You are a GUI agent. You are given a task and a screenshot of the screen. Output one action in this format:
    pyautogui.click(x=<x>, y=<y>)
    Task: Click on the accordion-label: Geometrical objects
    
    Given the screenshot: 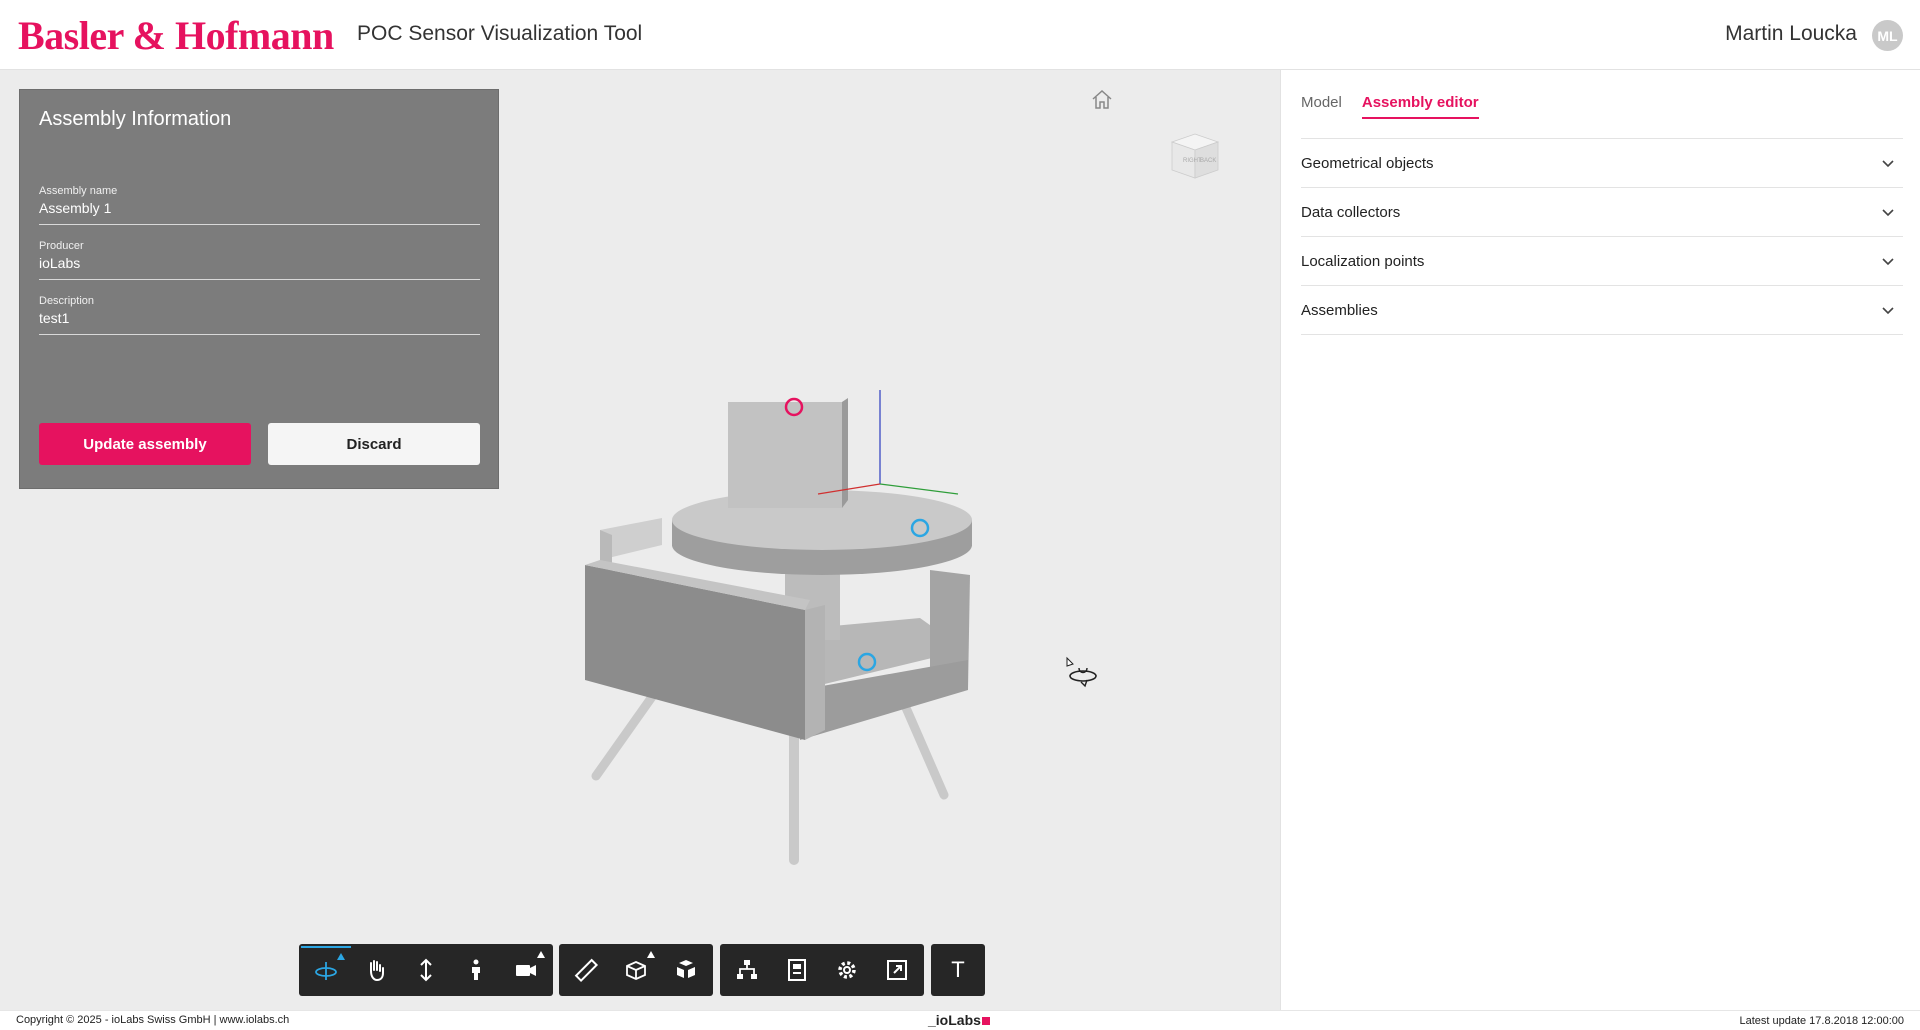 What is the action you would take?
    pyautogui.click(x=1367, y=163)
    